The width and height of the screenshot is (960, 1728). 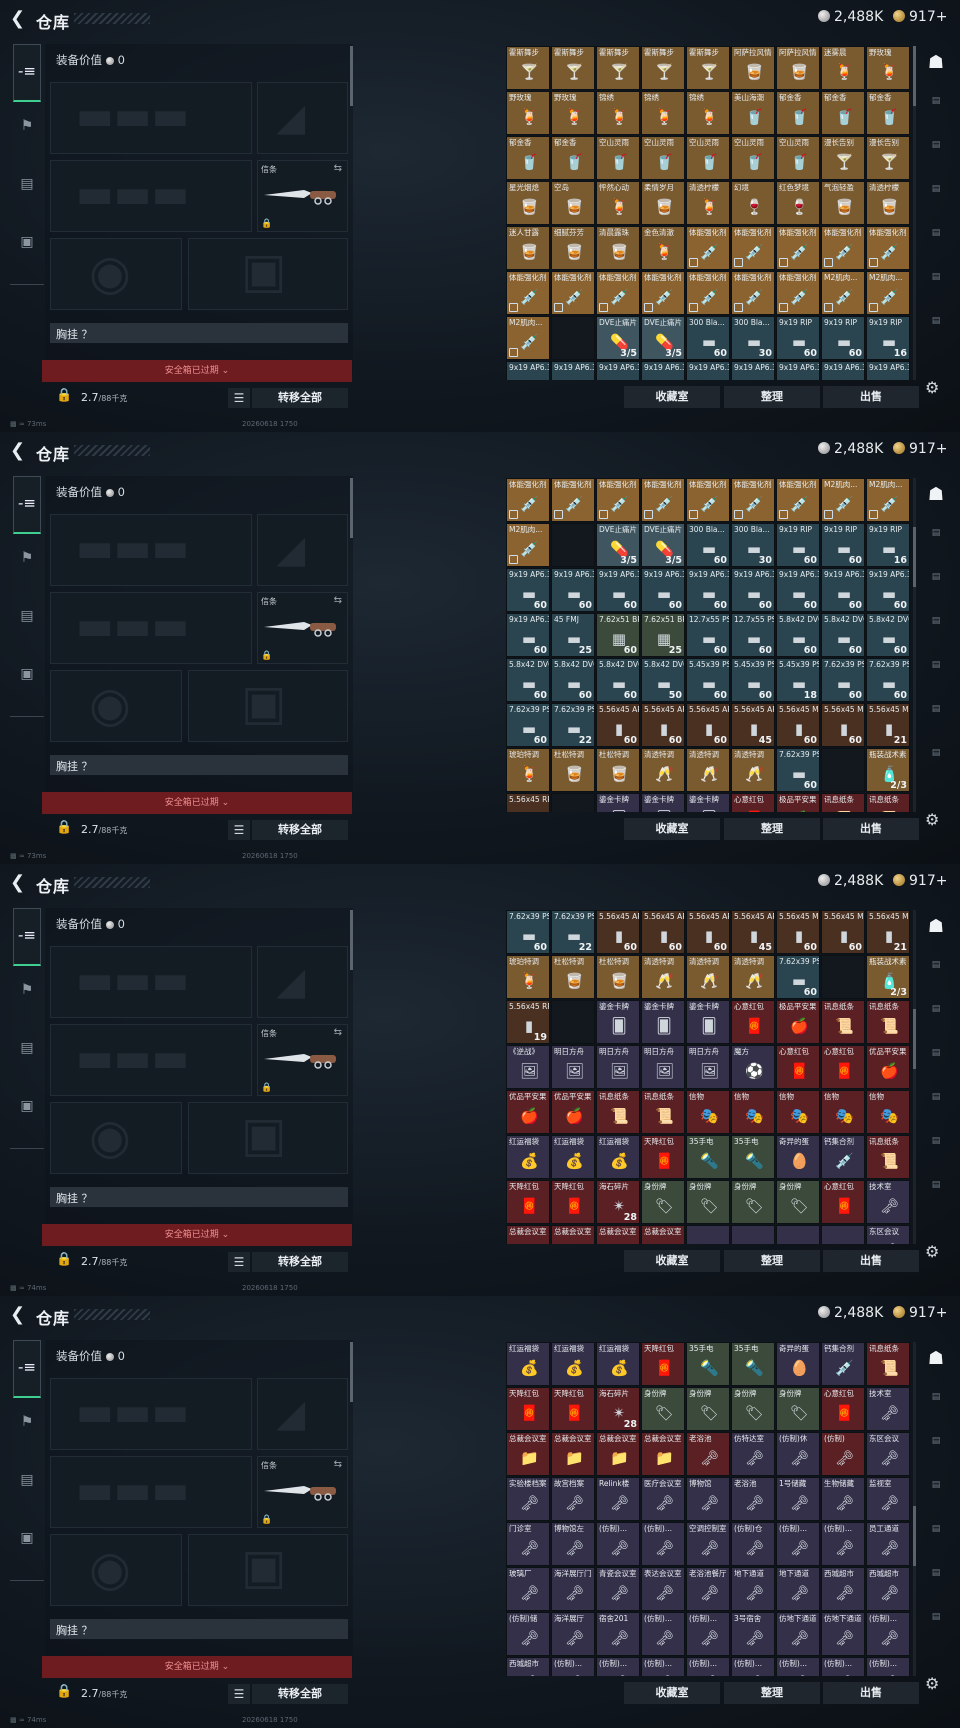 What do you see at coordinates (843, 1499) in the screenshot?
I see `inventory-item: 生物储藏 🗝` at bounding box center [843, 1499].